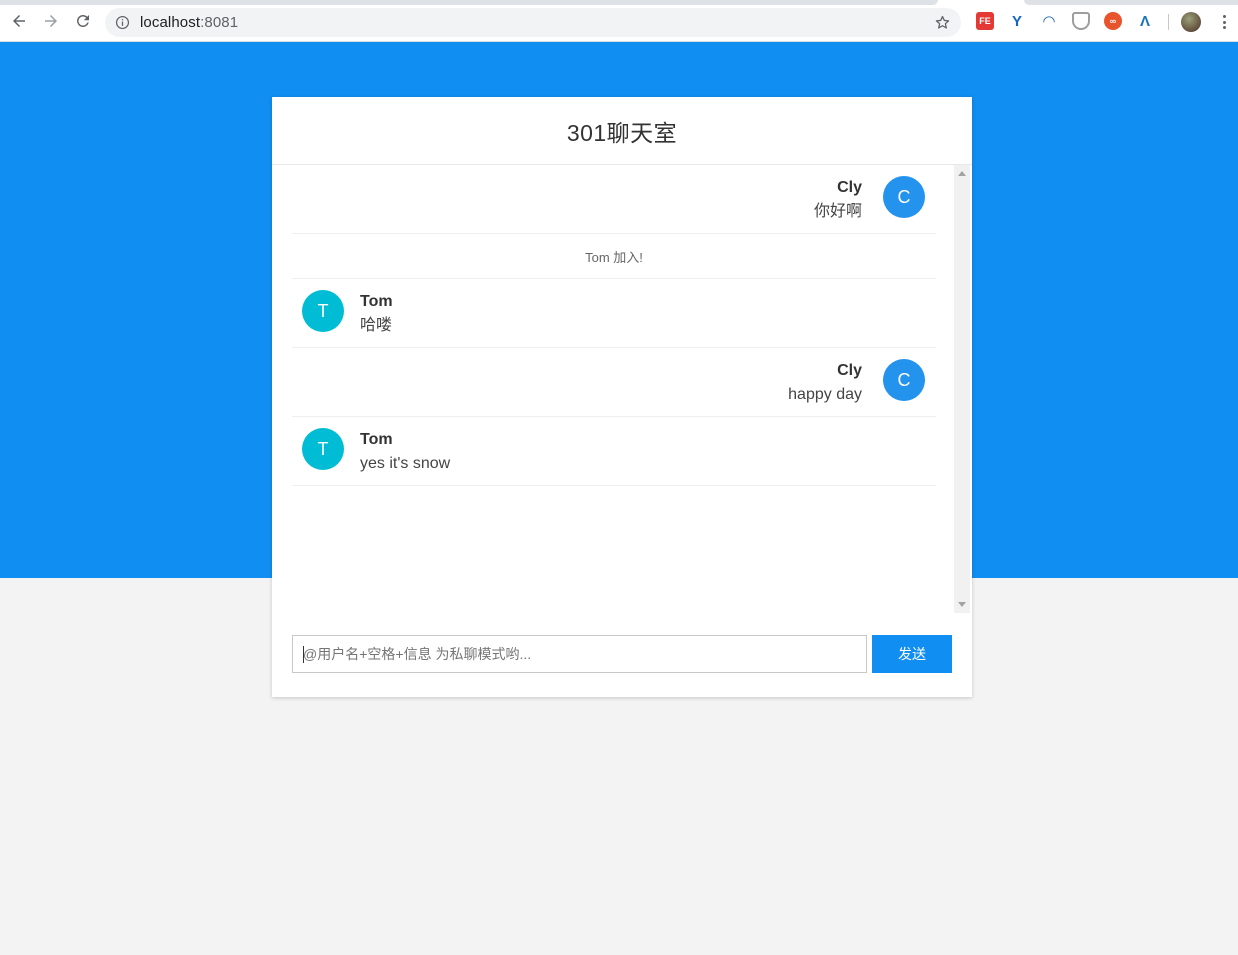 The height and width of the screenshot is (955, 1238). I want to click on toolbar-separator, so click(1168, 22).